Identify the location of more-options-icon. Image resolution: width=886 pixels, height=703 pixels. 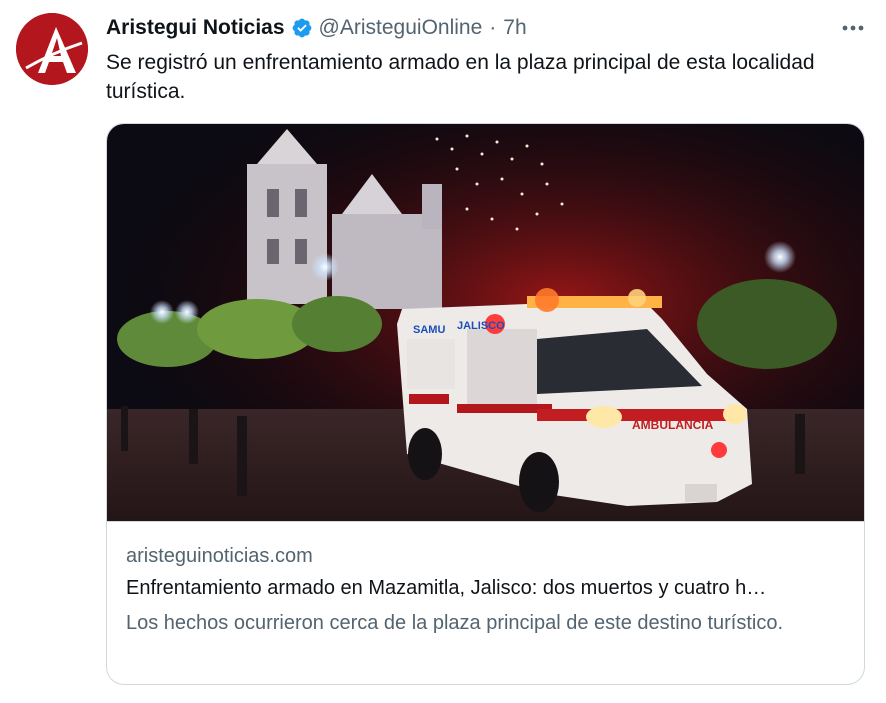
(853, 28).